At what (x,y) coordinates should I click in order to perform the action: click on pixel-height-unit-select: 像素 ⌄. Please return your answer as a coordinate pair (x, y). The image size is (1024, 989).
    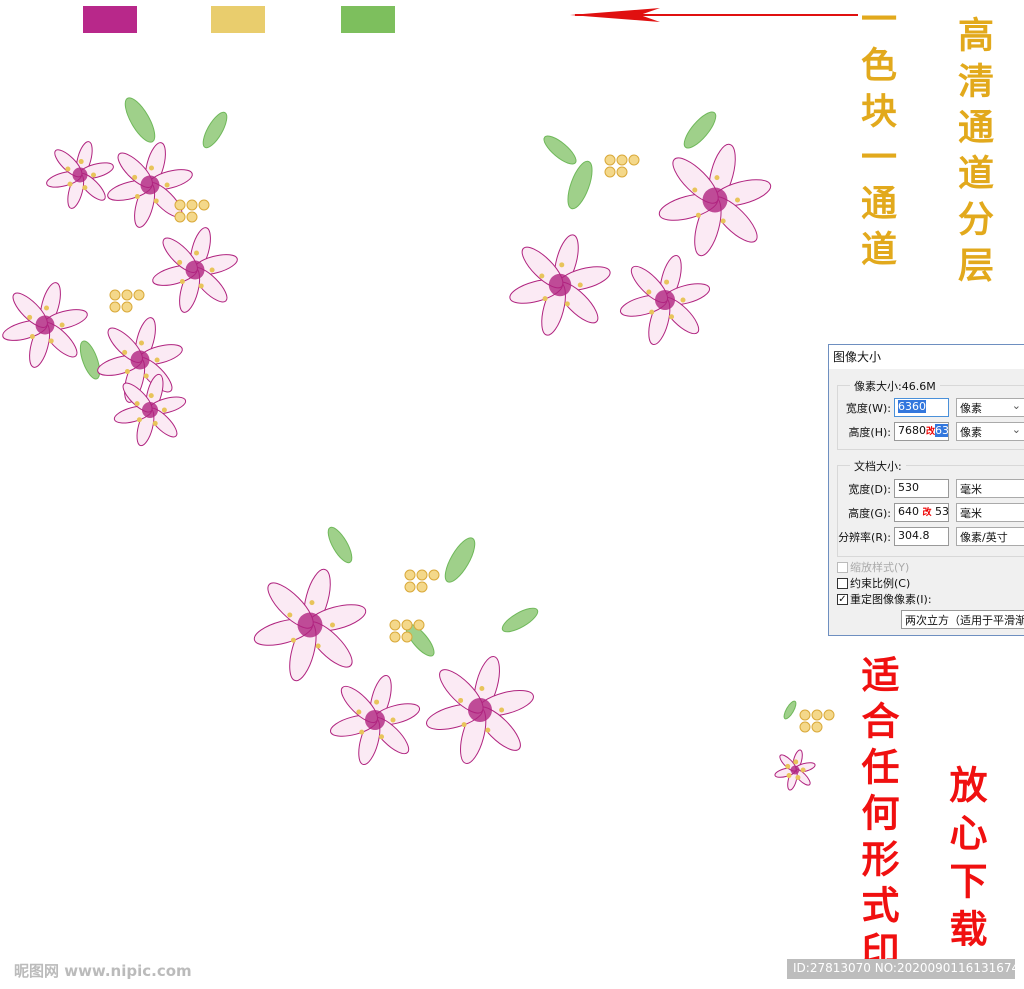
    Looking at the image, I should click on (990, 431).